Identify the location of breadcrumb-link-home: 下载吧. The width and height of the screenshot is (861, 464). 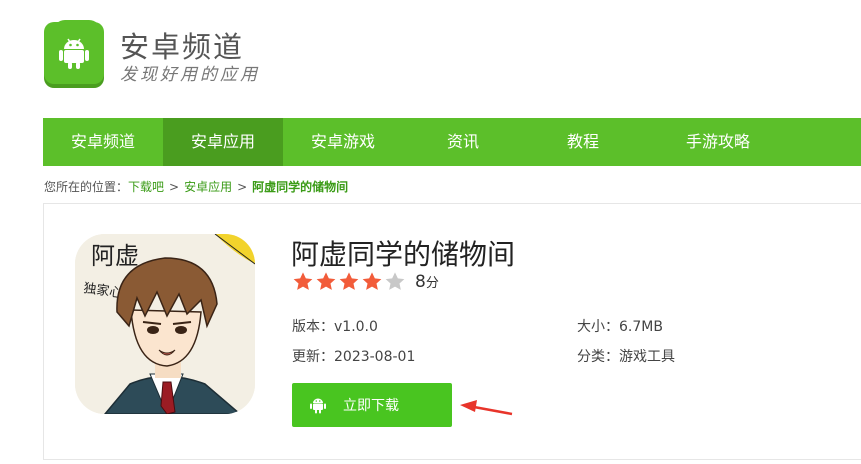
(146, 187).